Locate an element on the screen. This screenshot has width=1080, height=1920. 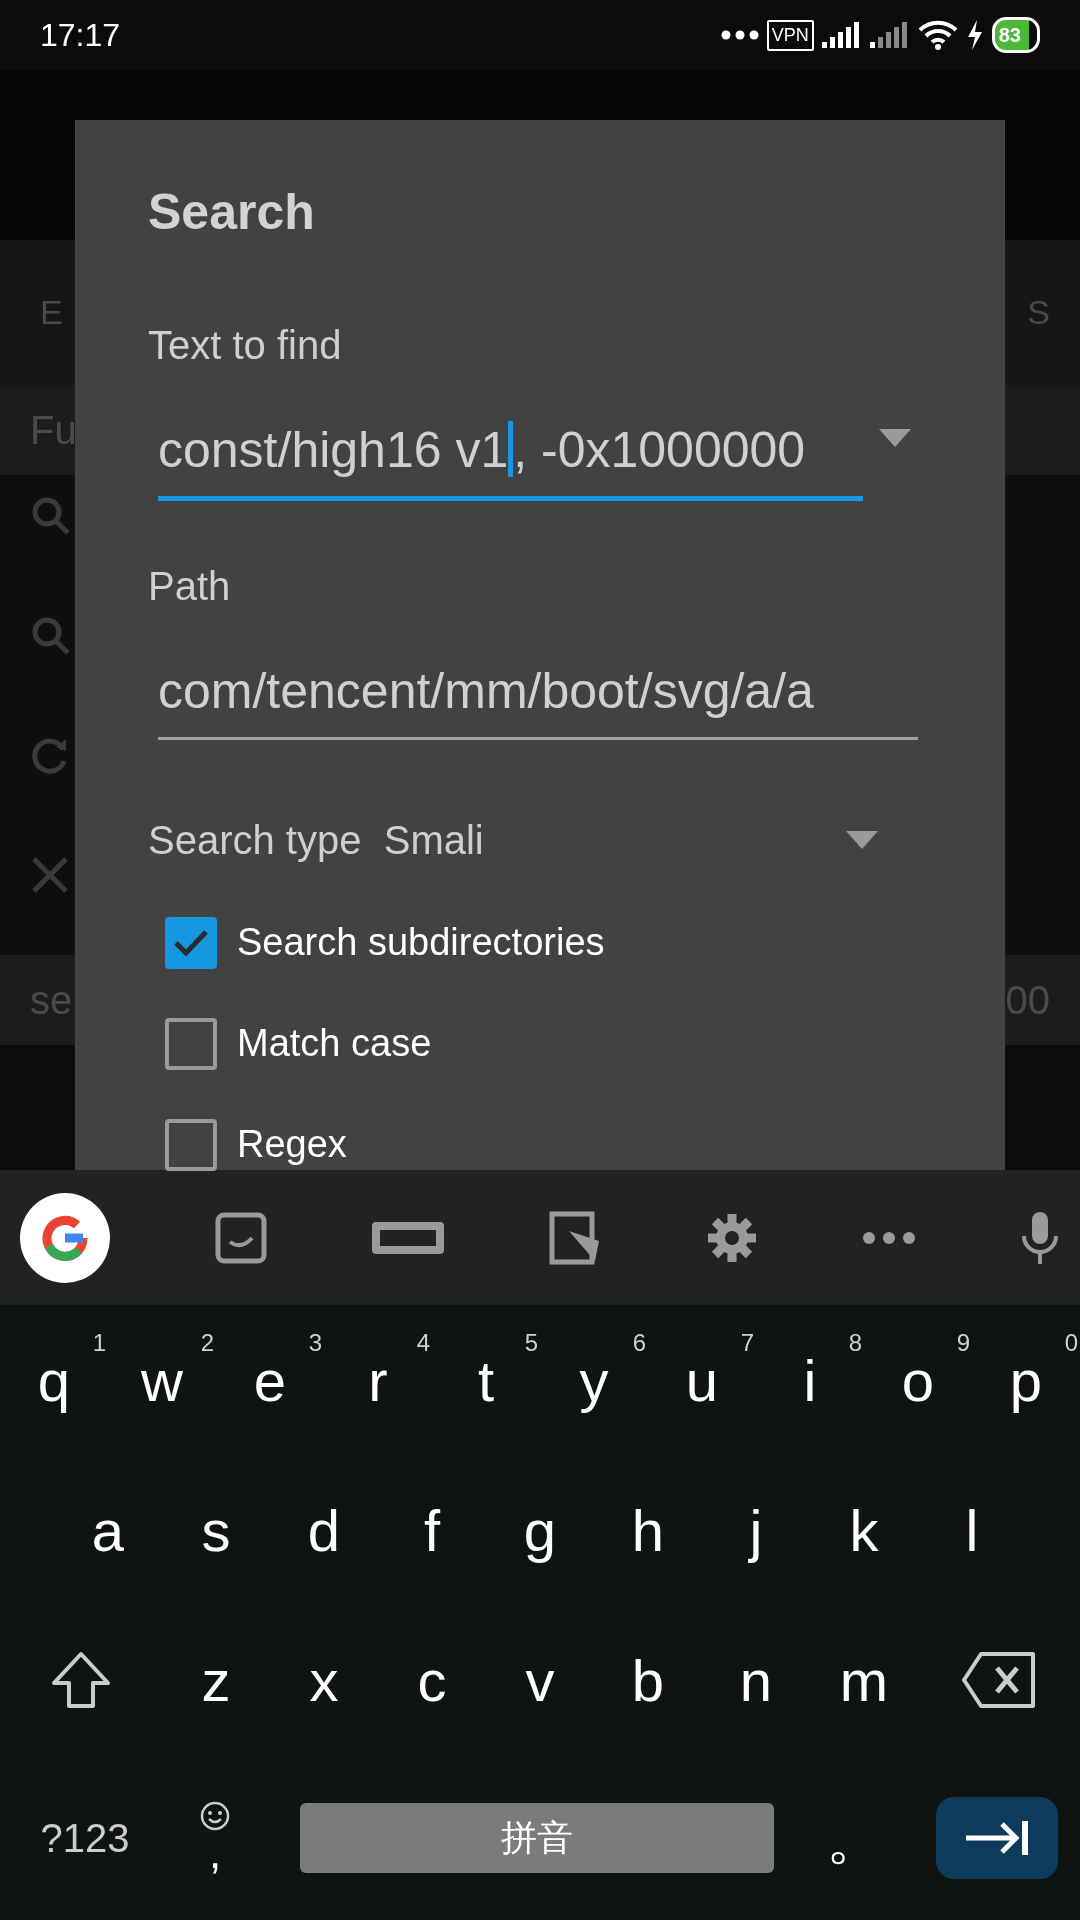
key-hint: 9 is located at coordinates (963, 1343).